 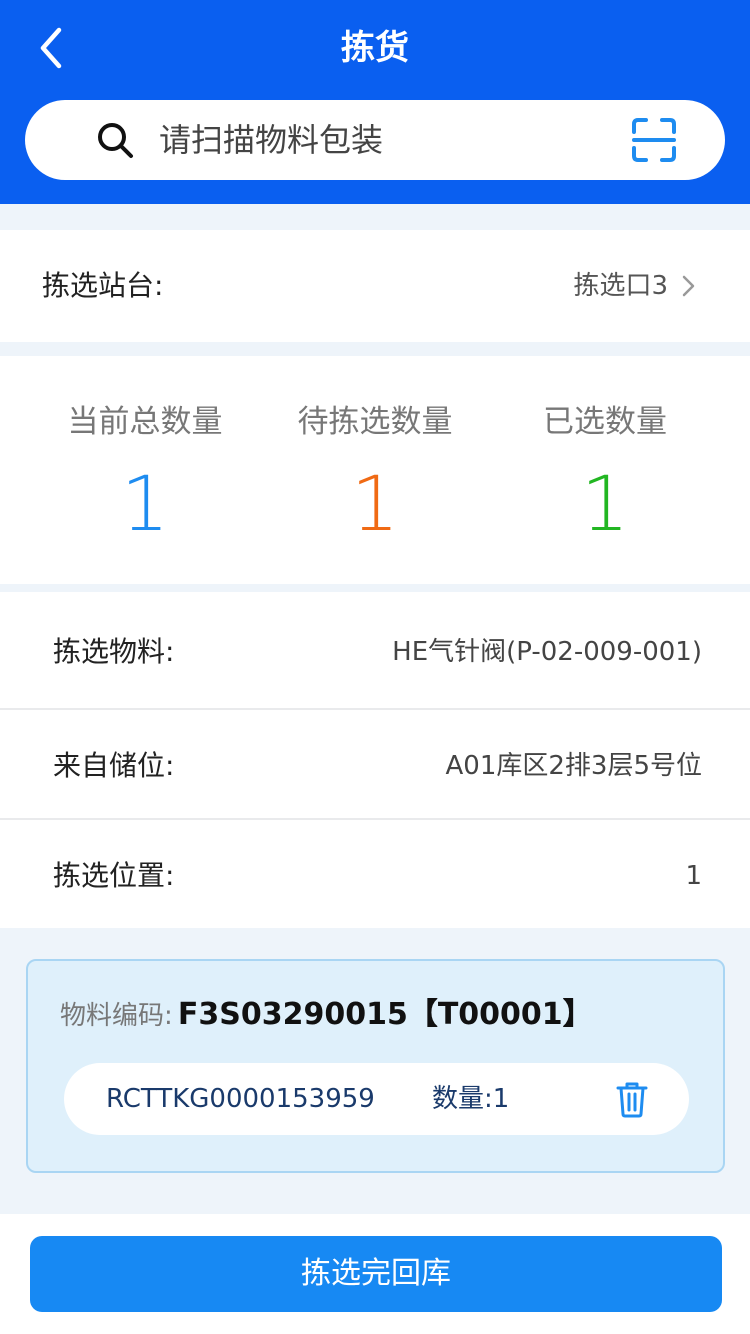 I want to click on detail-row-pick-position: 拣选位置: 1, so click(x=375, y=873).